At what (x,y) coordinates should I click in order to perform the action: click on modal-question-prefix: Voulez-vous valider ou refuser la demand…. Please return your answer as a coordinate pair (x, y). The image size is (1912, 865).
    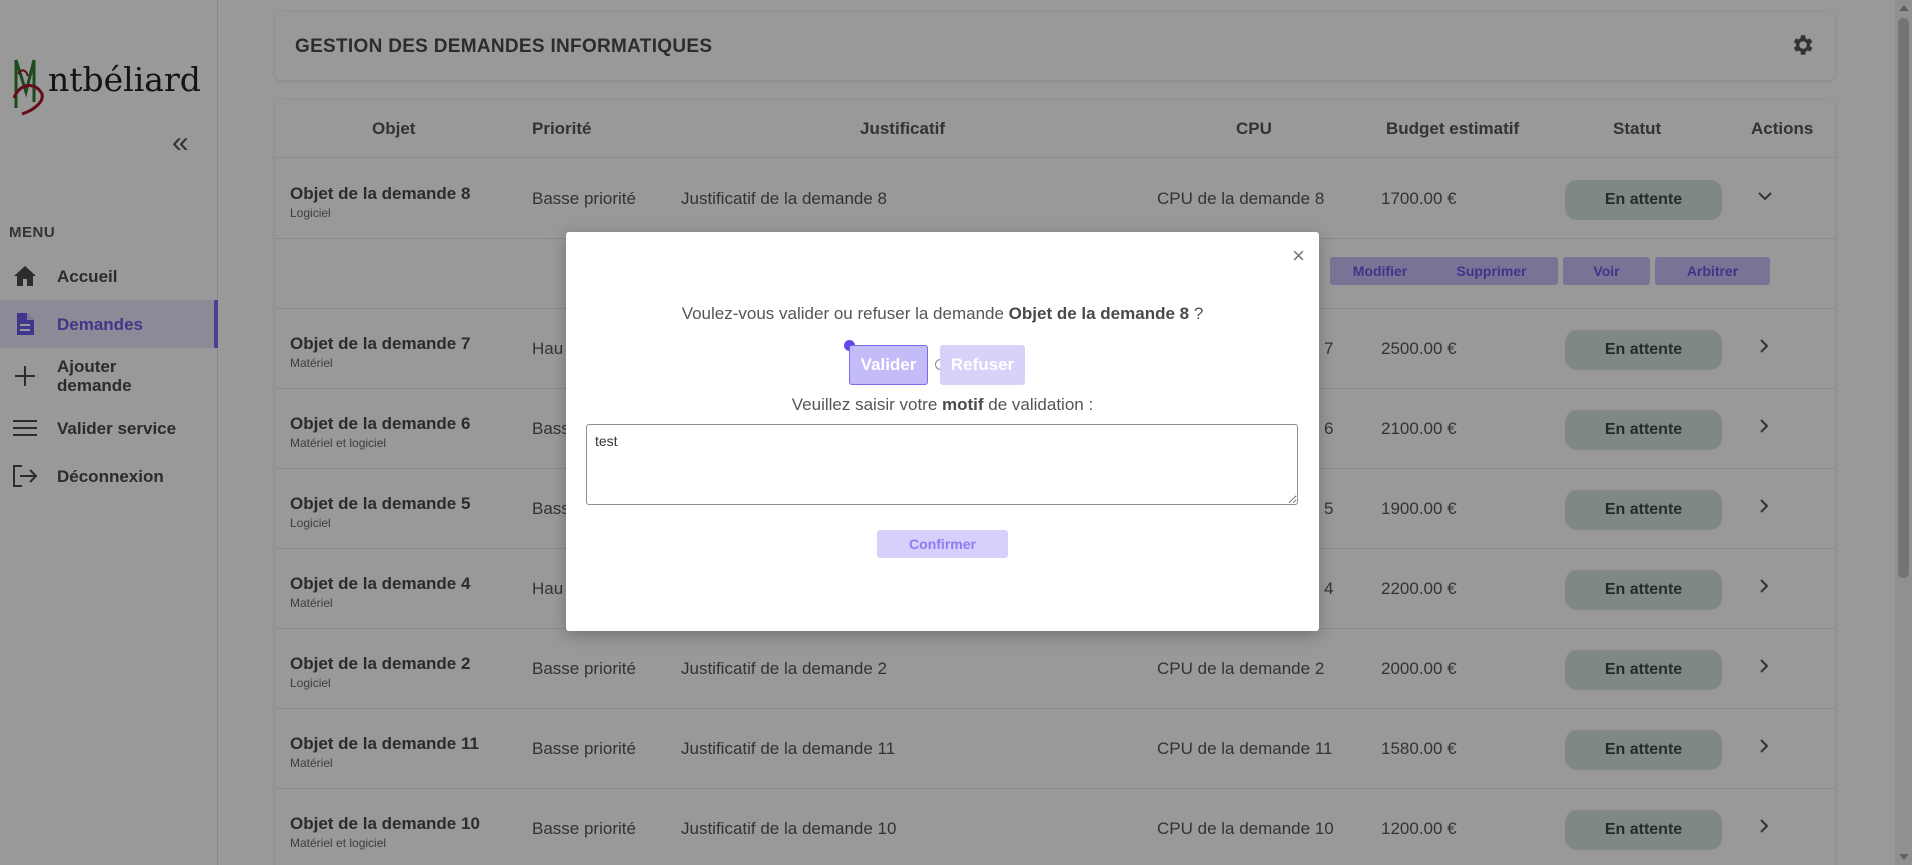
    Looking at the image, I should click on (845, 313).